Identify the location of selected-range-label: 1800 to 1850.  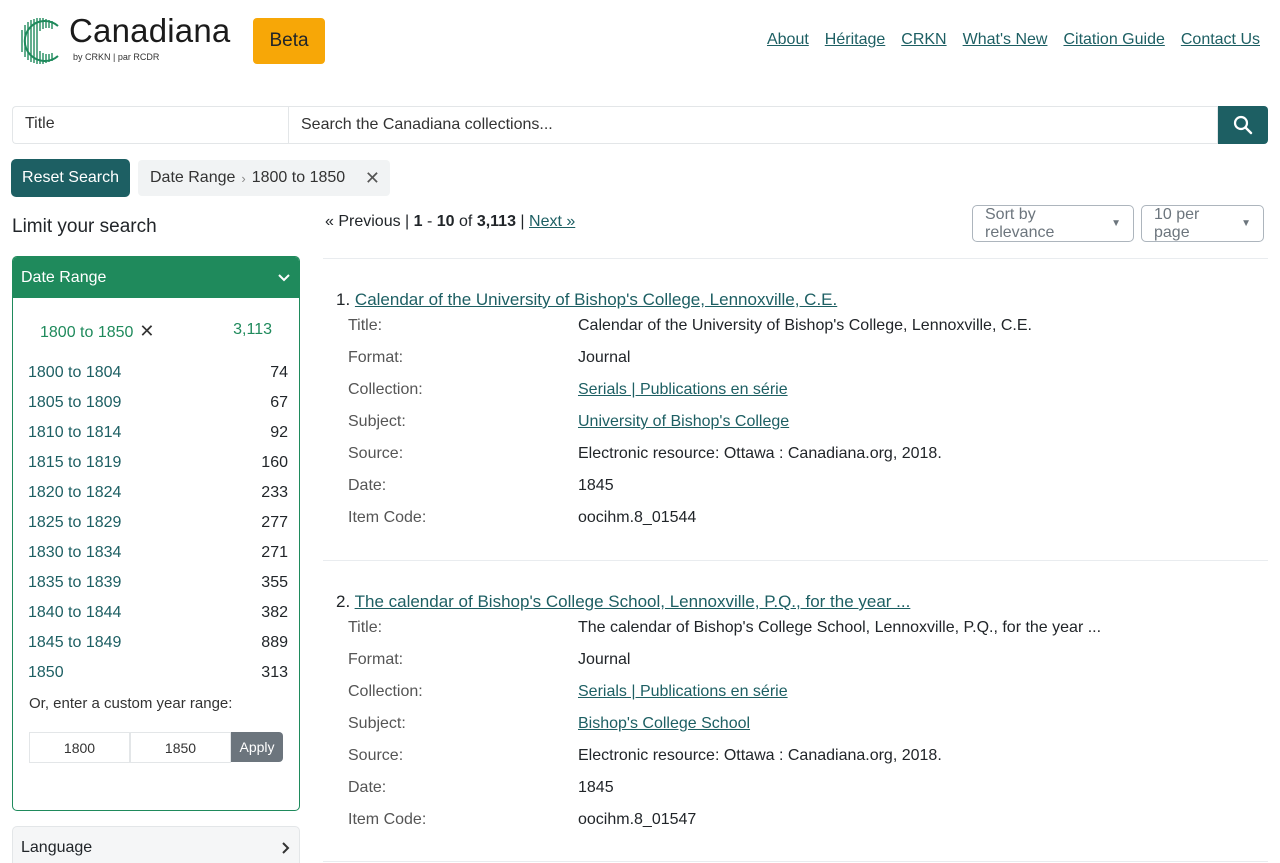
(87, 332).